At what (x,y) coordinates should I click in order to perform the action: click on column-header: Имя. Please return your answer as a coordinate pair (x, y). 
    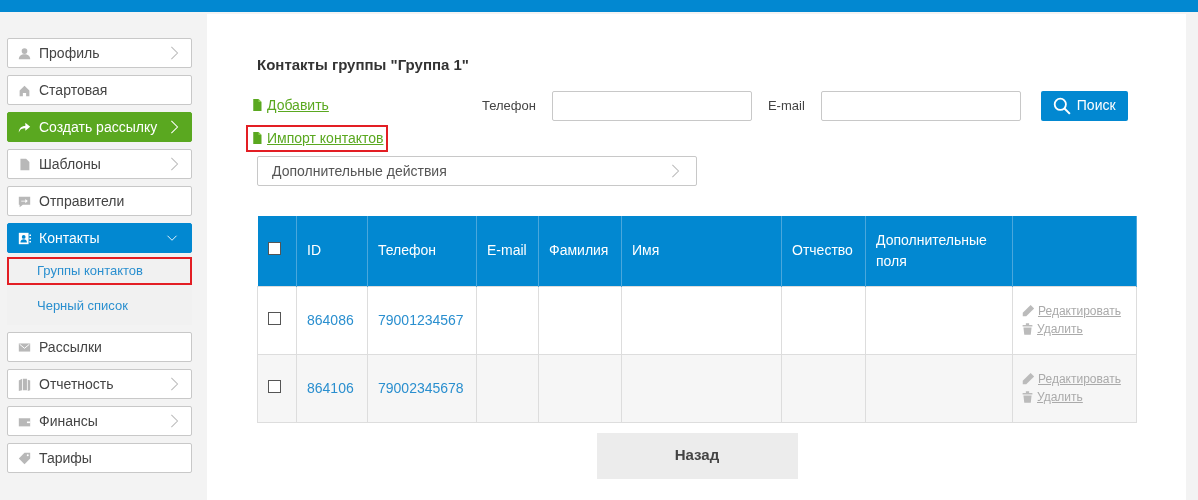
    Looking at the image, I should click on (701, 251).